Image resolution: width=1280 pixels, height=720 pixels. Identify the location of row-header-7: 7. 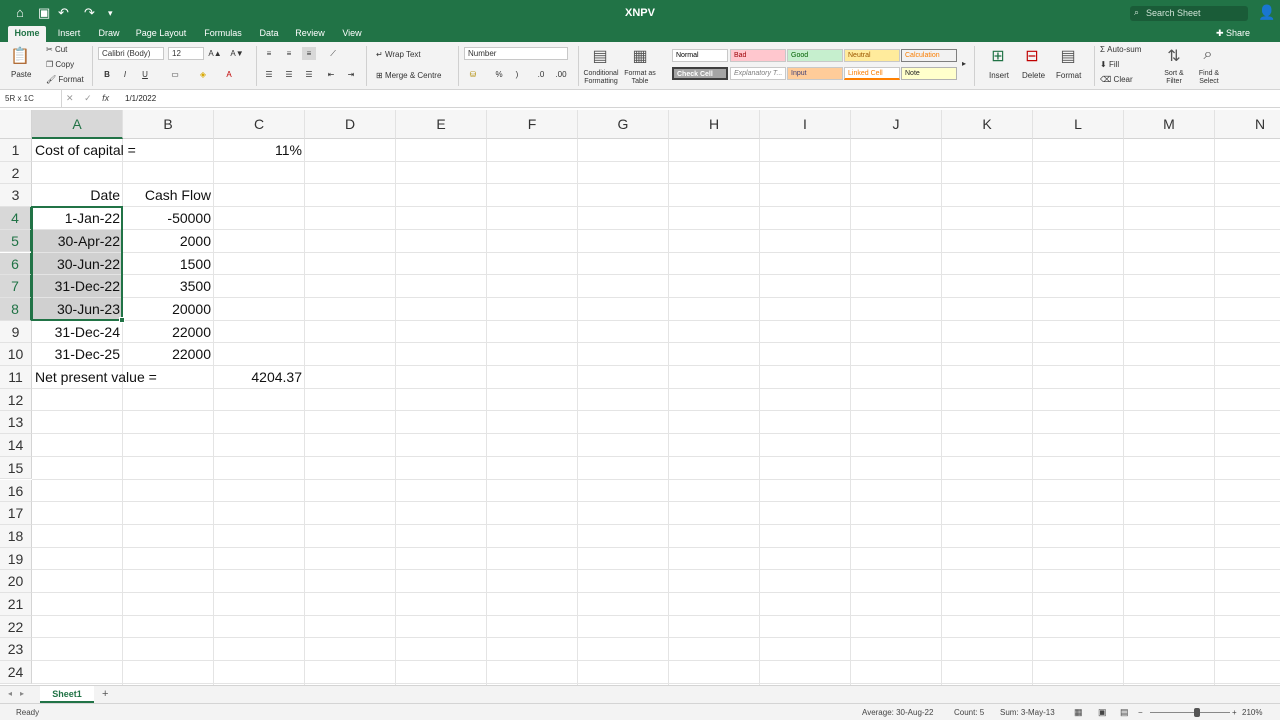
(16, 286).